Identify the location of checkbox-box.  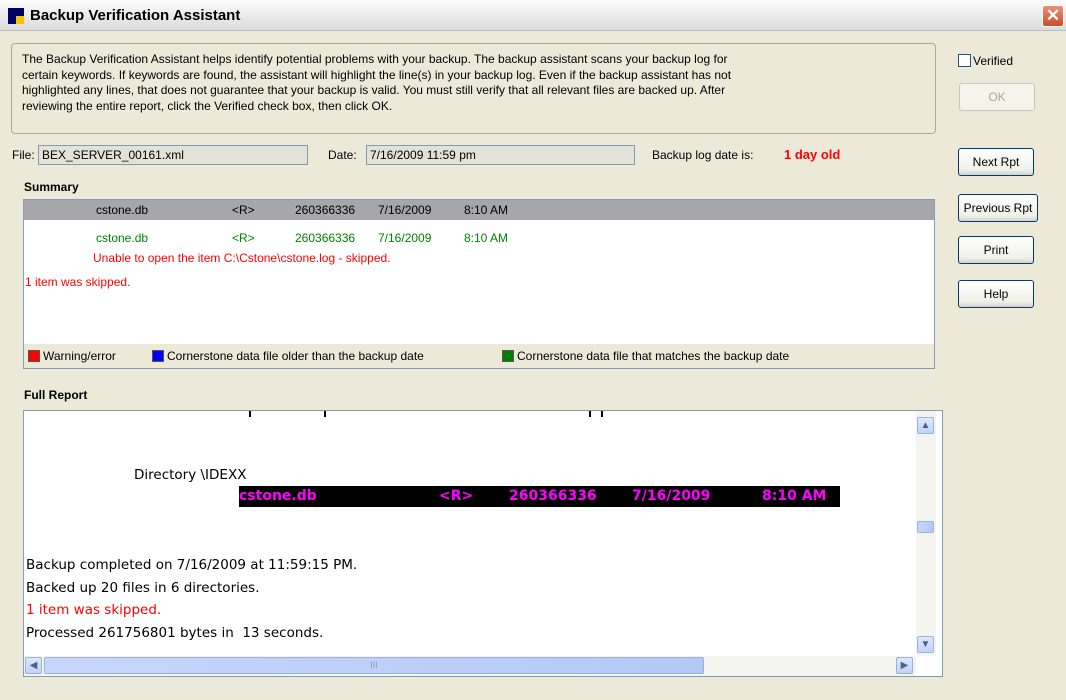
(964, 60).